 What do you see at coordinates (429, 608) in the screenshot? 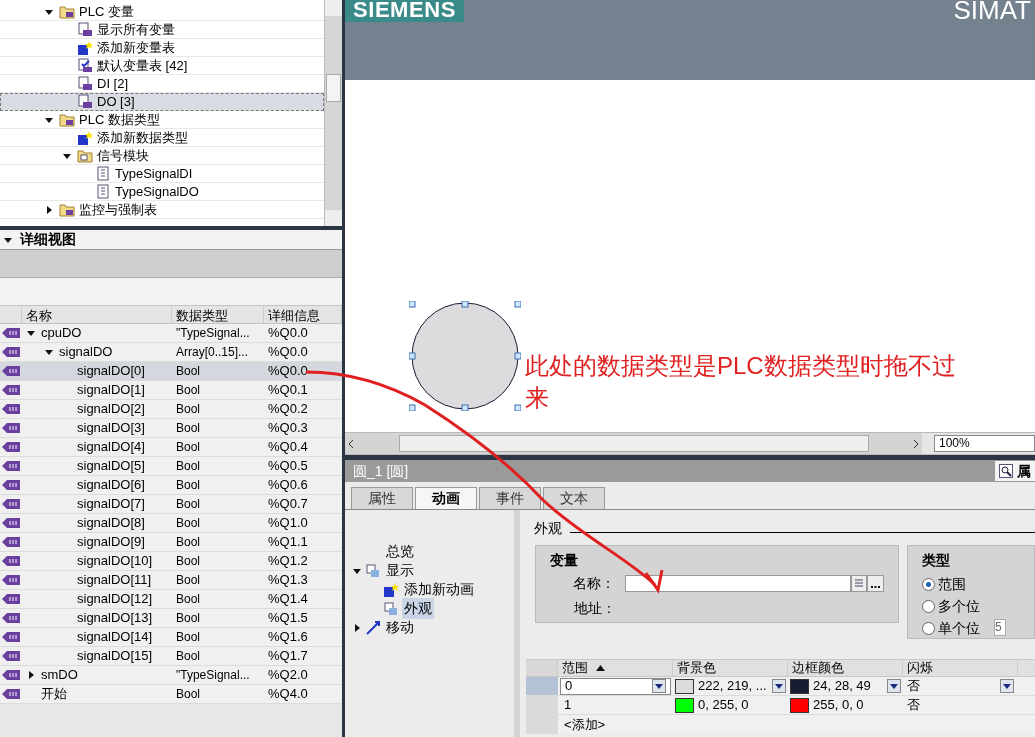
I see `nav-item: 外观` at bounding box center [429, 608].